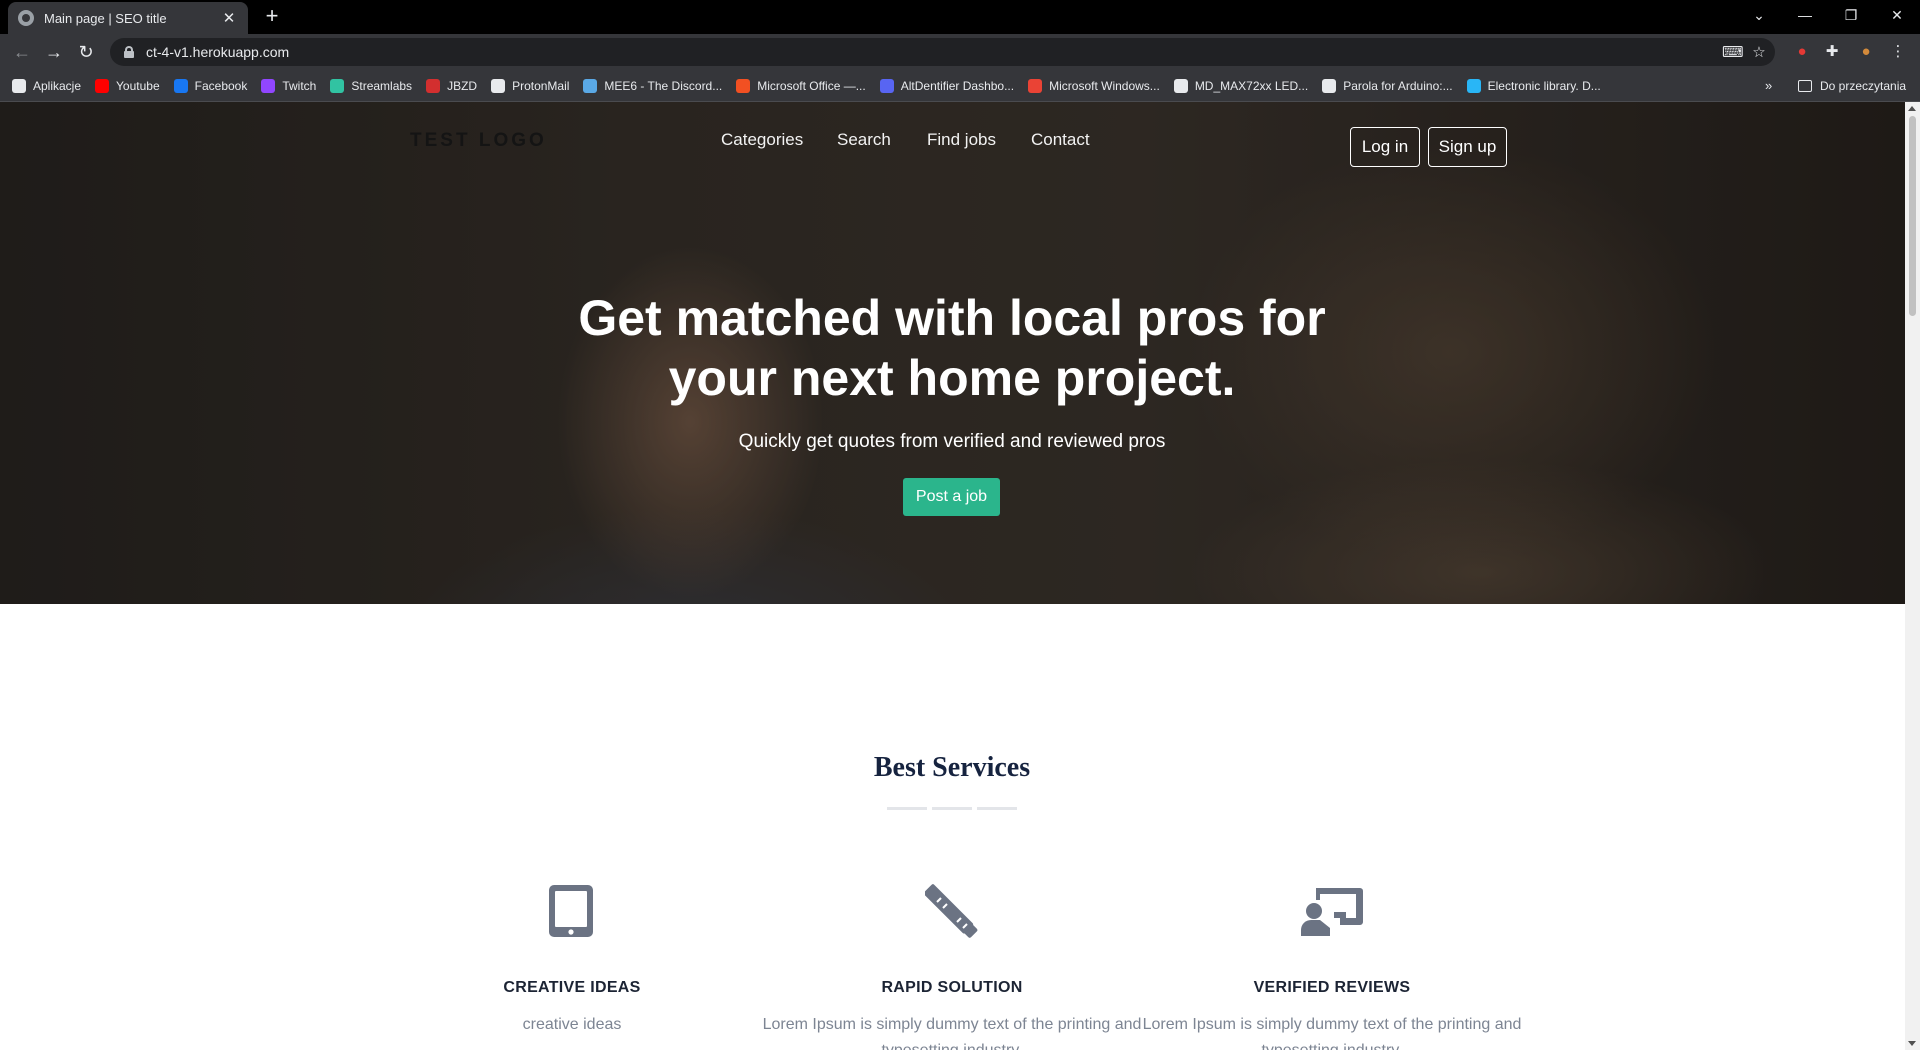 The image size is (1920, 1050). Describe the element at coordinates (229, 18) in the screenshot. I see `close-tab-icon: ✕` at that location.